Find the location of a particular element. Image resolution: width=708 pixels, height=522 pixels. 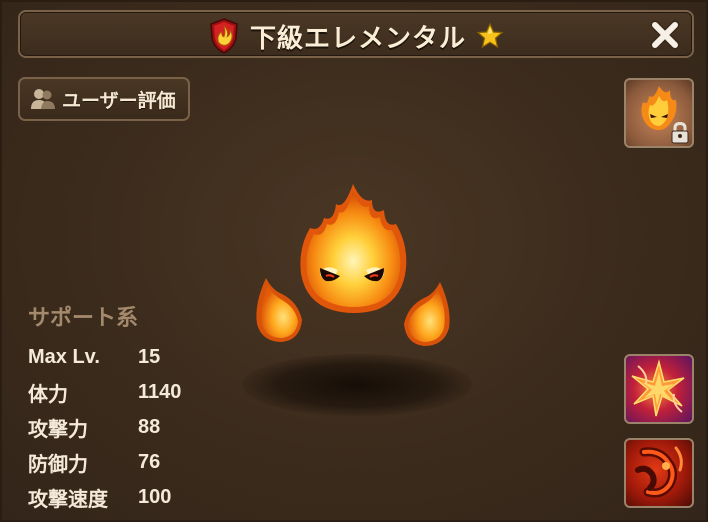

monster-category: サポート系 is located at coordinates (83, 318).